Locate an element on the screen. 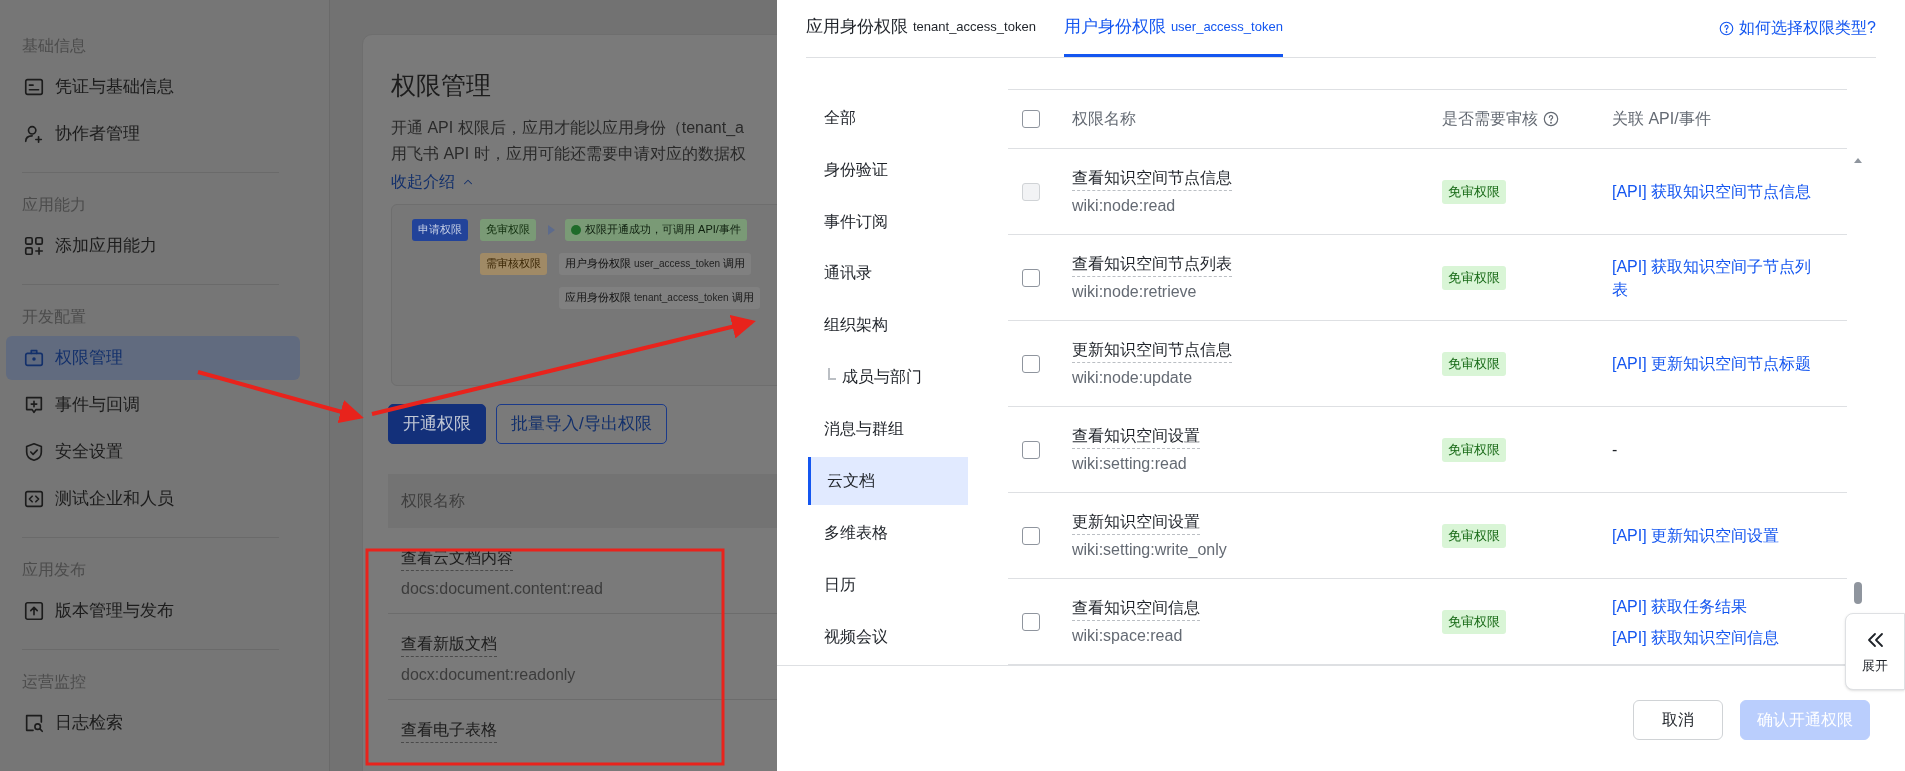 The image size is (1905, 771). permission-name: 查看电子表格 is located at coordinates (449, 730).